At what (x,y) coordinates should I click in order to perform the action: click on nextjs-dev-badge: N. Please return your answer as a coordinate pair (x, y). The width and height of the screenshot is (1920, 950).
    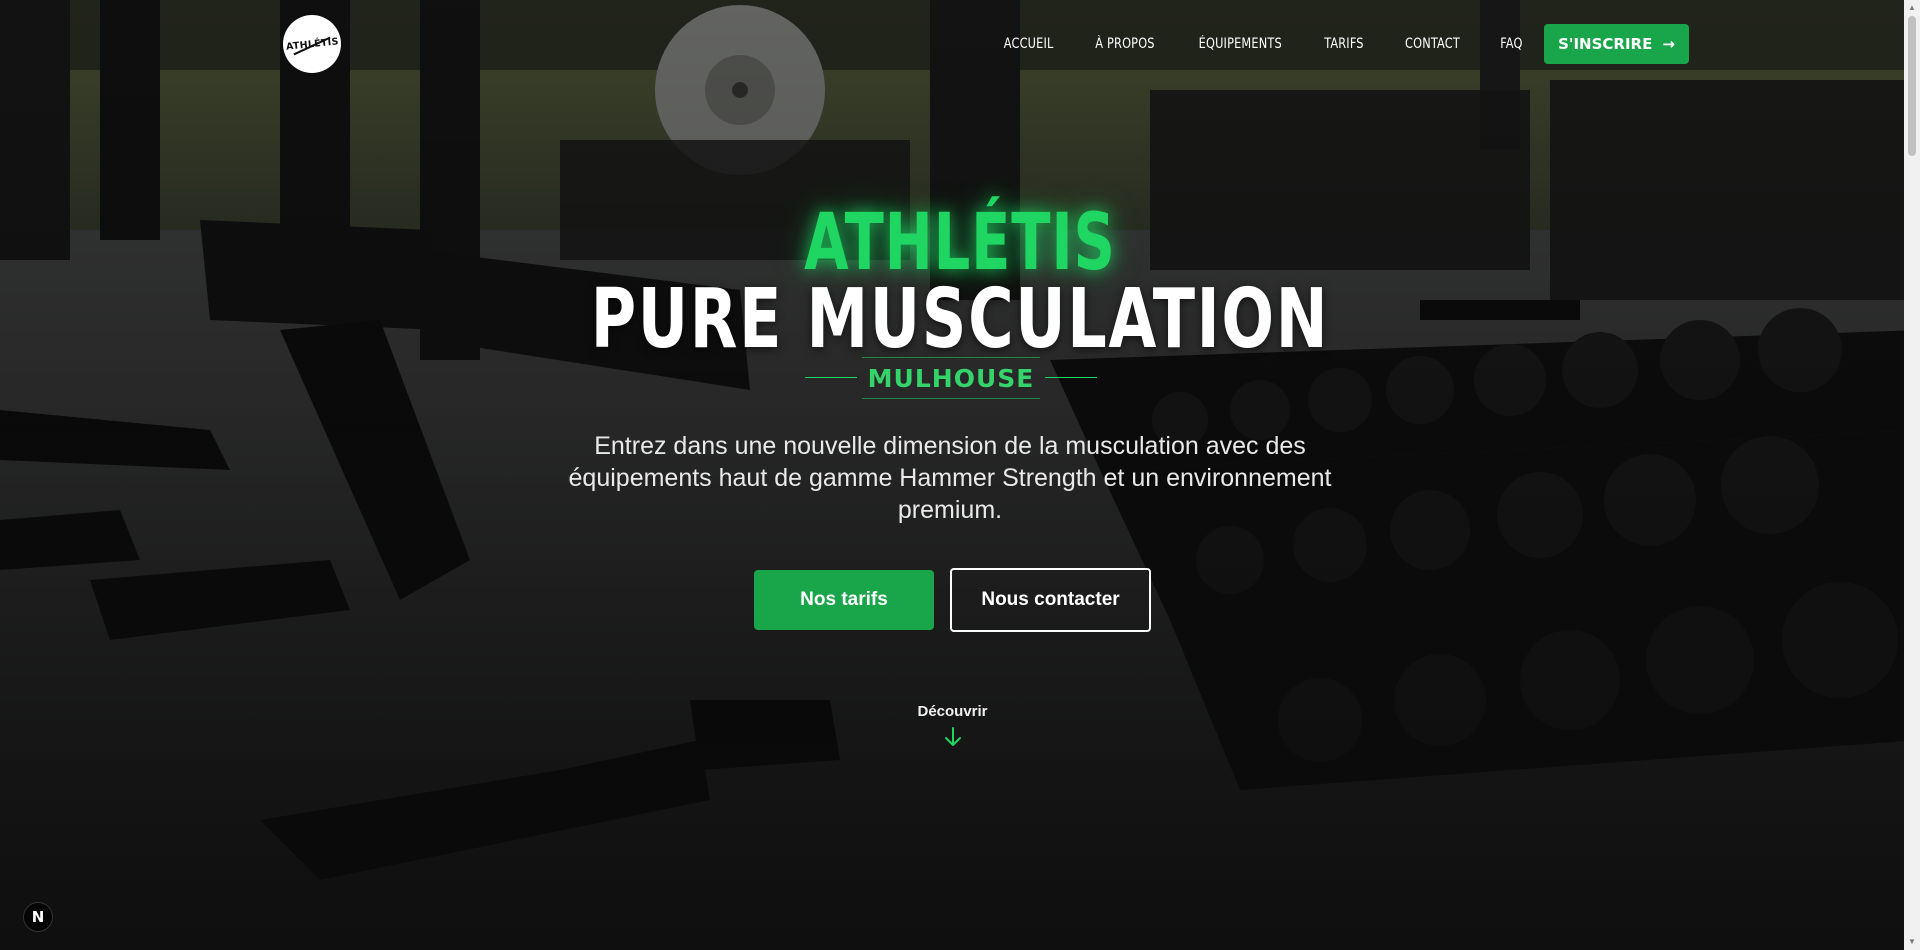
    Looking at the image, I should click on (38, 917).